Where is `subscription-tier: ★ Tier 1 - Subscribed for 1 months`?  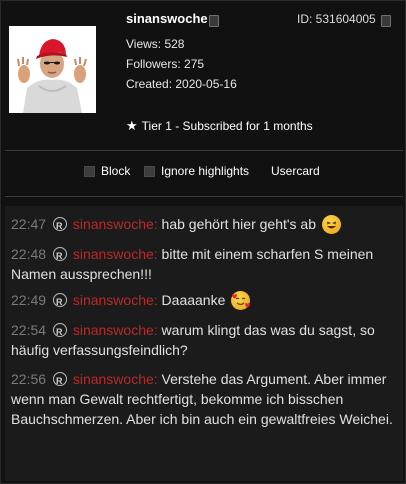
subscription-tier: ★ Tier 1 - Subscribed for 1 months is located at coordinates (219, 126).